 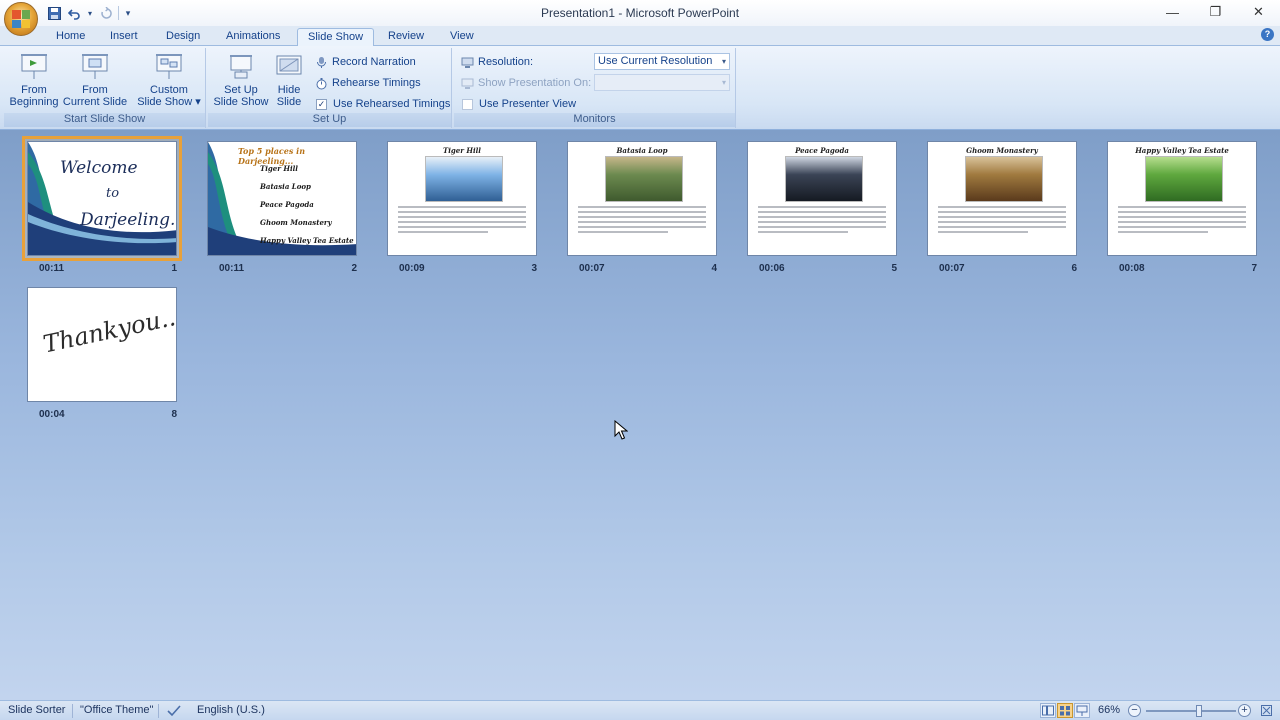 I want to click on stopwatch-icon, so click(x=321, y=83).